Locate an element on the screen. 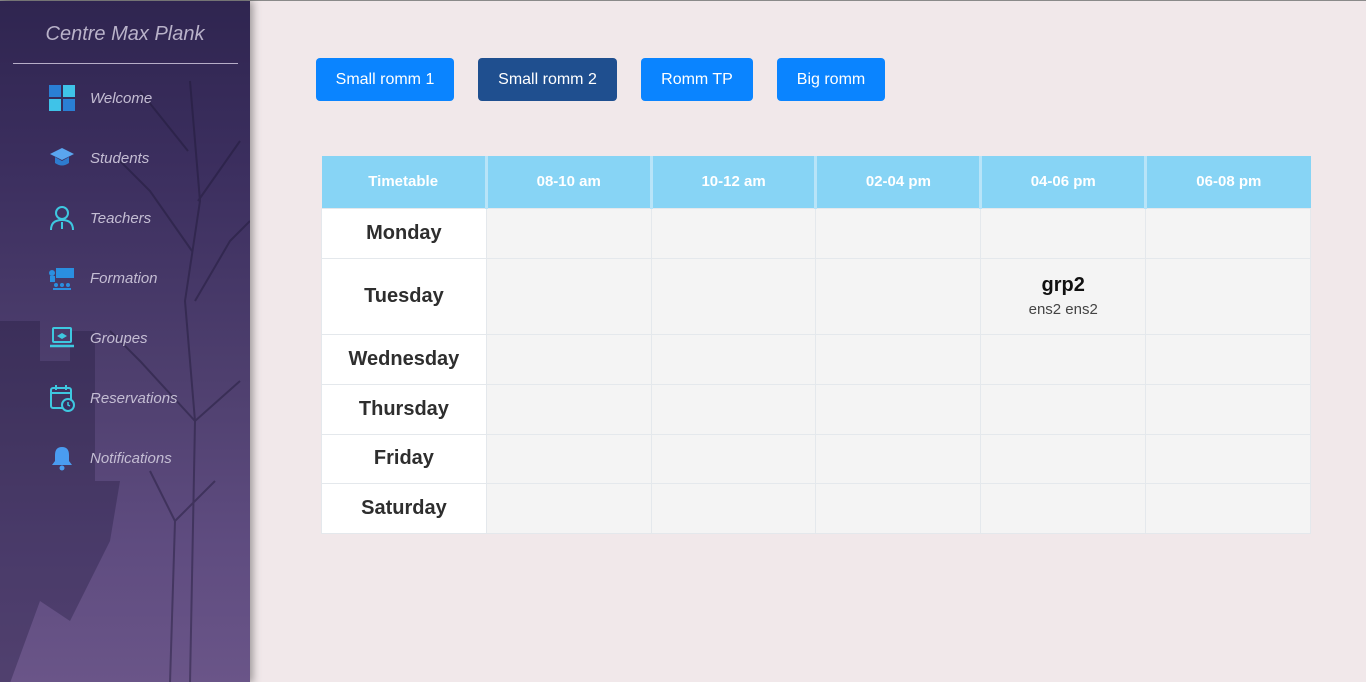 This screenshot has width=1366, height=682. teacher-icon is located at coordinates (62, 218).